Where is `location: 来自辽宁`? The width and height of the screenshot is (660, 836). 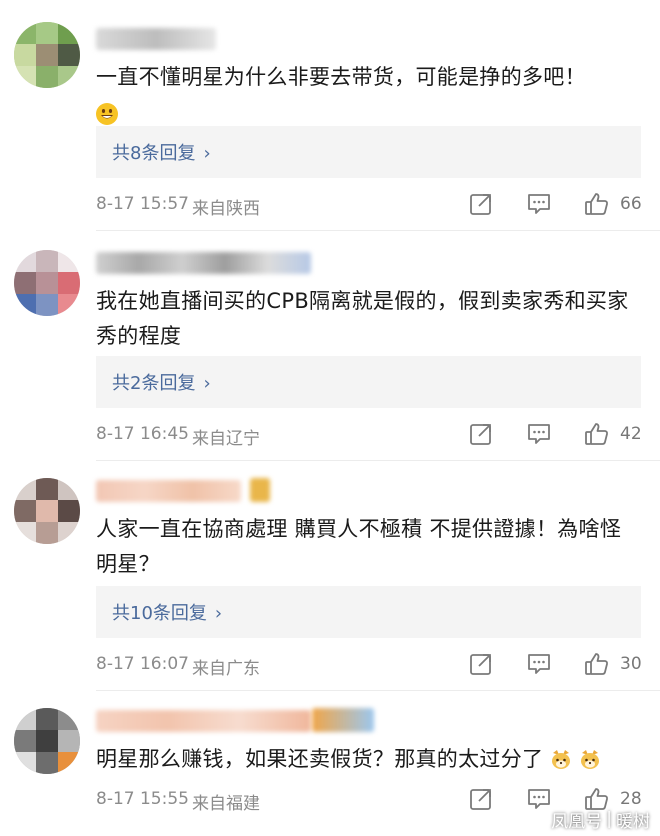
location: 来自辽宁 is located at coordinates (226, 439).